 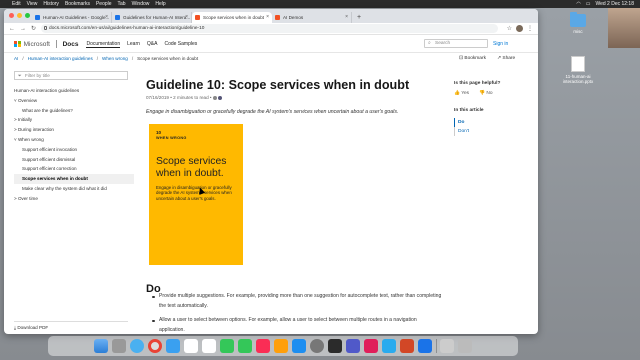 What do you see at coordinates (136, 346) in the screenshot?
I see `safari-icon` at bounding box center [136, 346].